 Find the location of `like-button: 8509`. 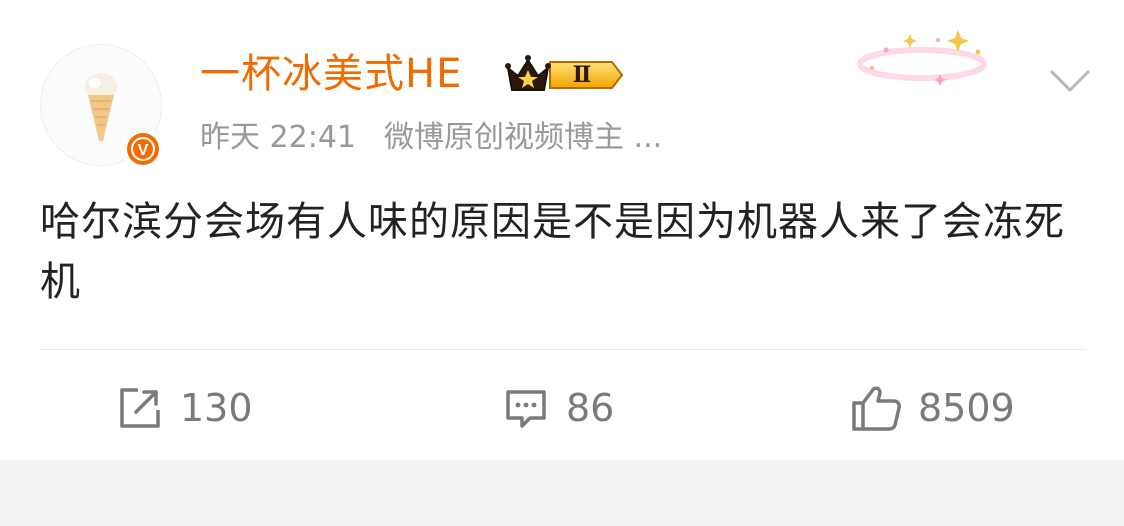

like-button: 8509 is located at coordinates (932, 408).